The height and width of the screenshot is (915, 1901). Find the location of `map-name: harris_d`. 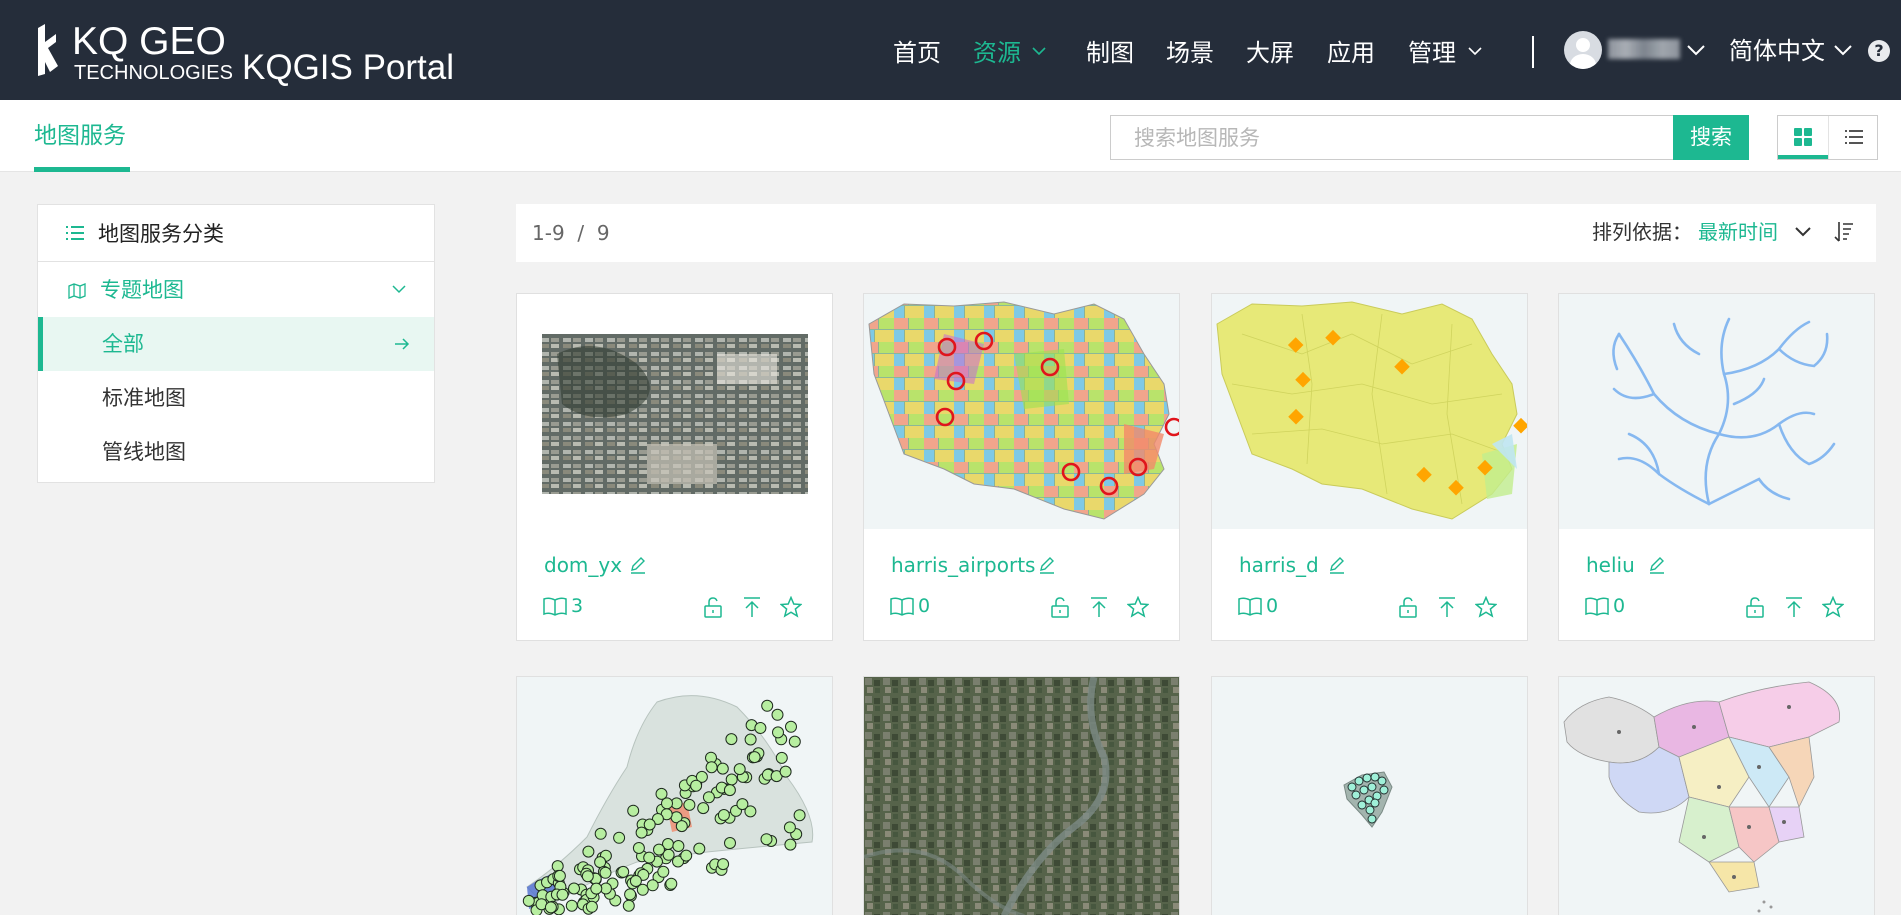

map-name: harris_d is located at coordinates (1279, 565).